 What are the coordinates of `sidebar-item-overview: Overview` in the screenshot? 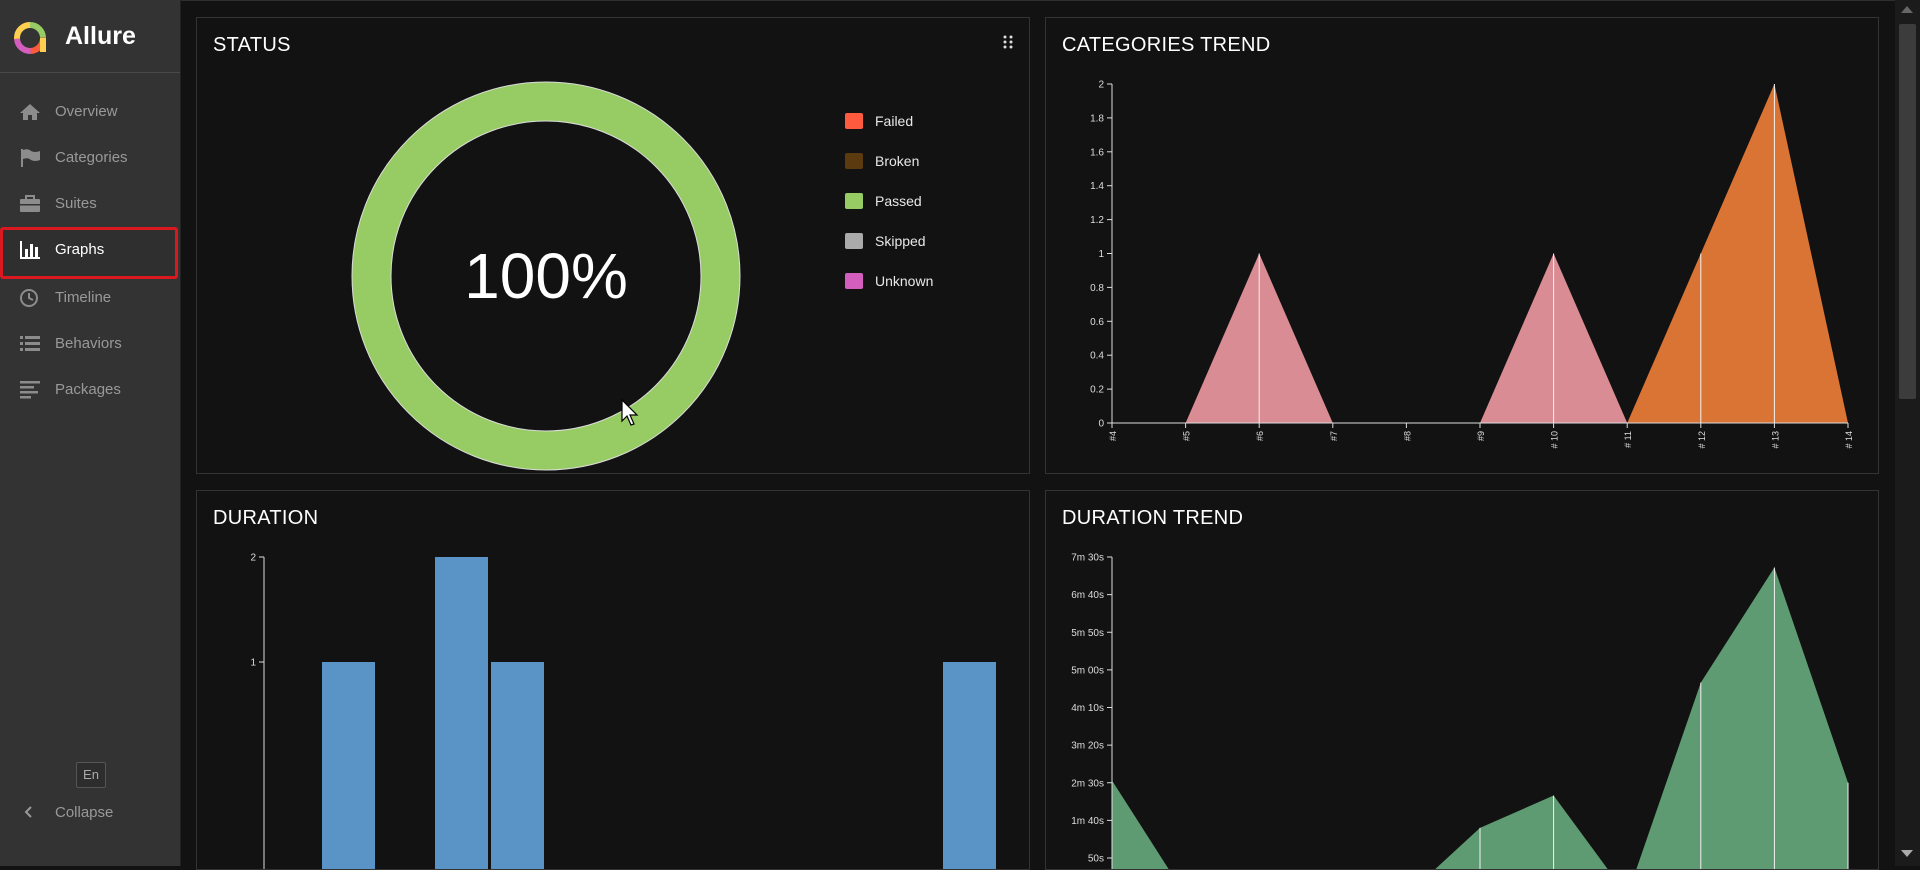 It's located at (89, 112).